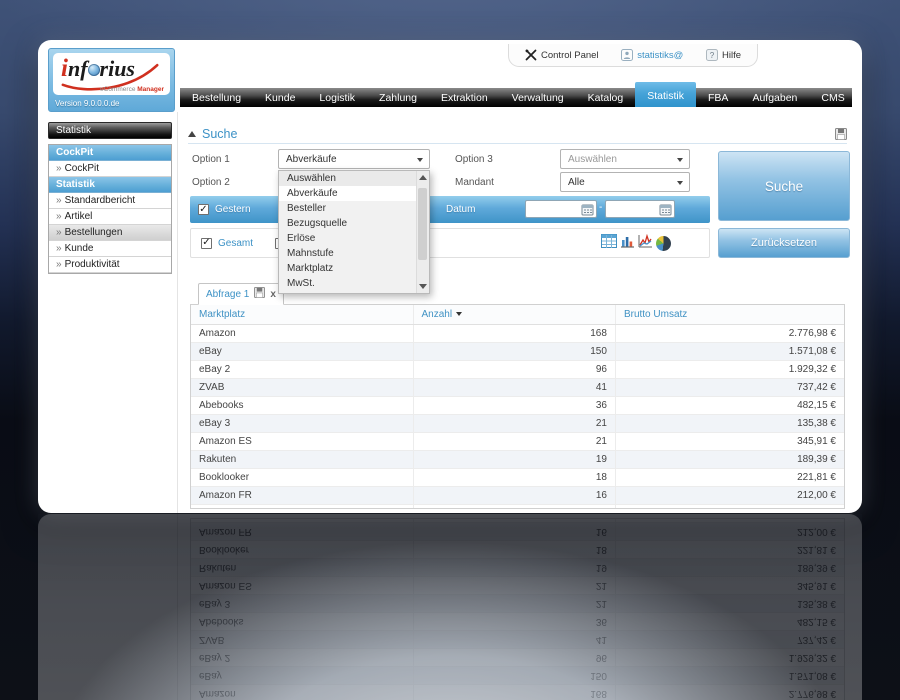 This screenshot has height=700, width=900. I want to click on brand-logo-card: inf rius eCommerce Manager, so click(111, 74).